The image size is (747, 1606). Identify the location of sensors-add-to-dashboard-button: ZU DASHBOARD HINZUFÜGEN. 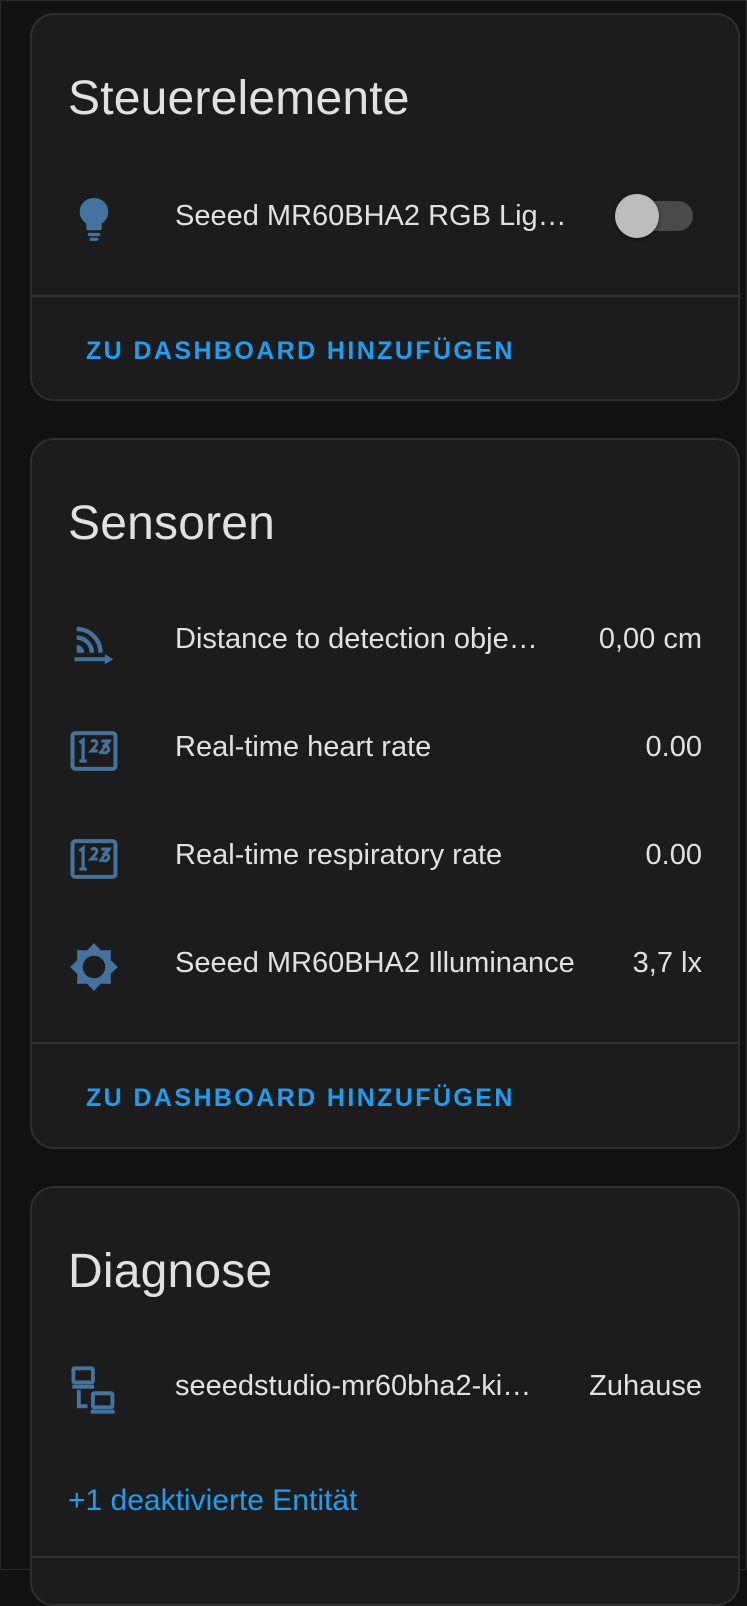
(300, 1098).